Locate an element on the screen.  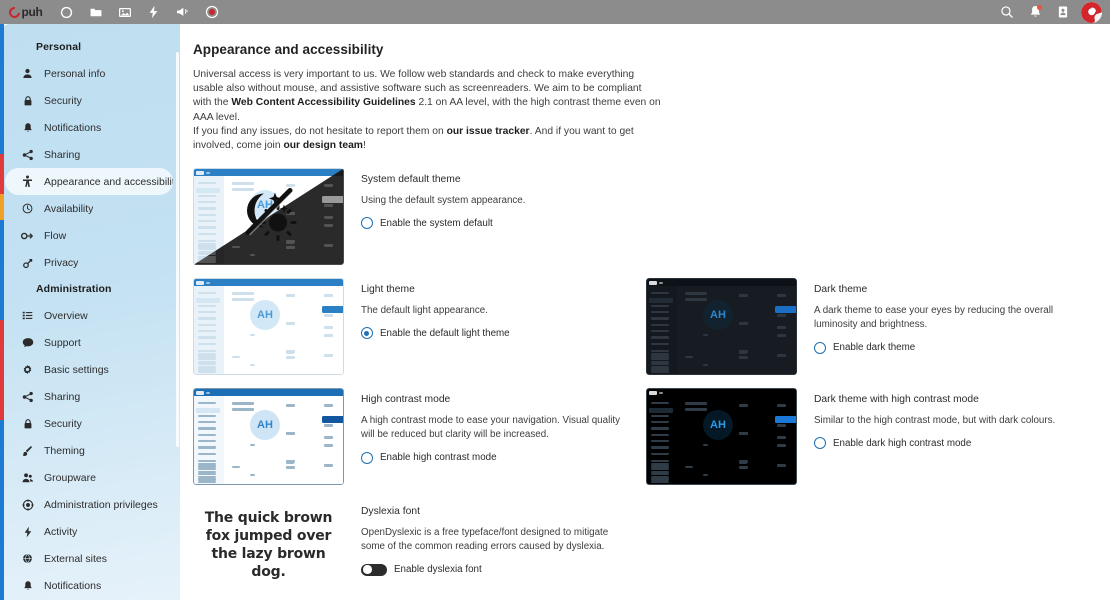
sidebar-item-label: Activity is located at coordinates (61, 531).